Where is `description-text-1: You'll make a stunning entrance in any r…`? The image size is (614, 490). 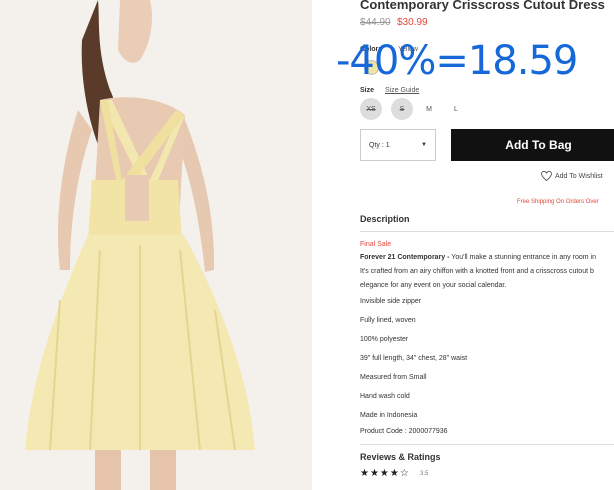 description-text-1: You'll make a stunning entrance in any r… is located at coordinates (522, 257).